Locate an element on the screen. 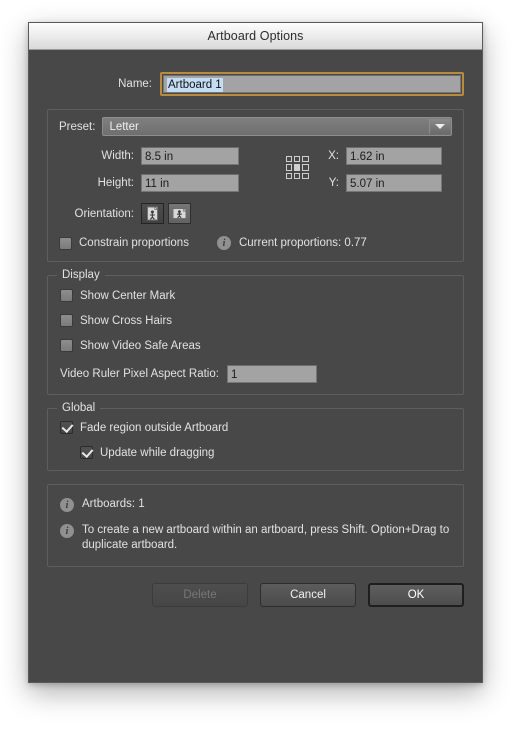  artboards-count-text: Artboards: 1 is located at coordinates (113, 504).